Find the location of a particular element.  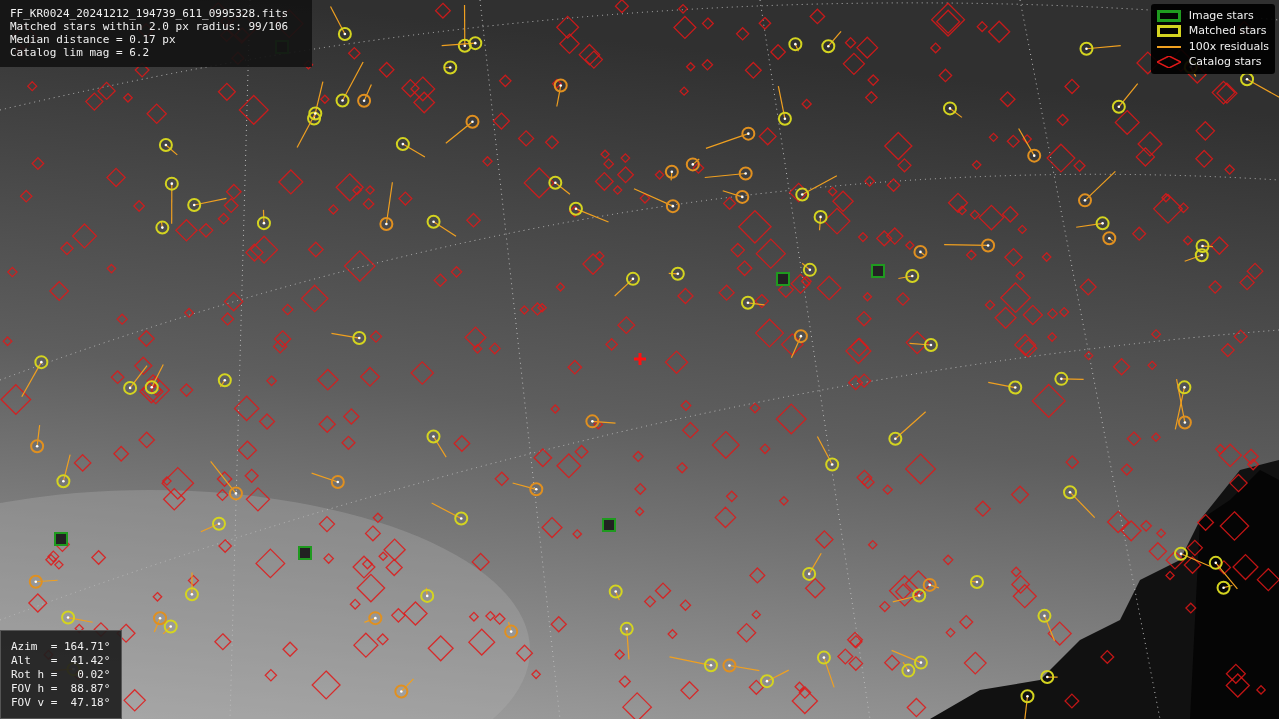

pointing-text: FOV h = 88.87° is located at coordinates (61, 689).